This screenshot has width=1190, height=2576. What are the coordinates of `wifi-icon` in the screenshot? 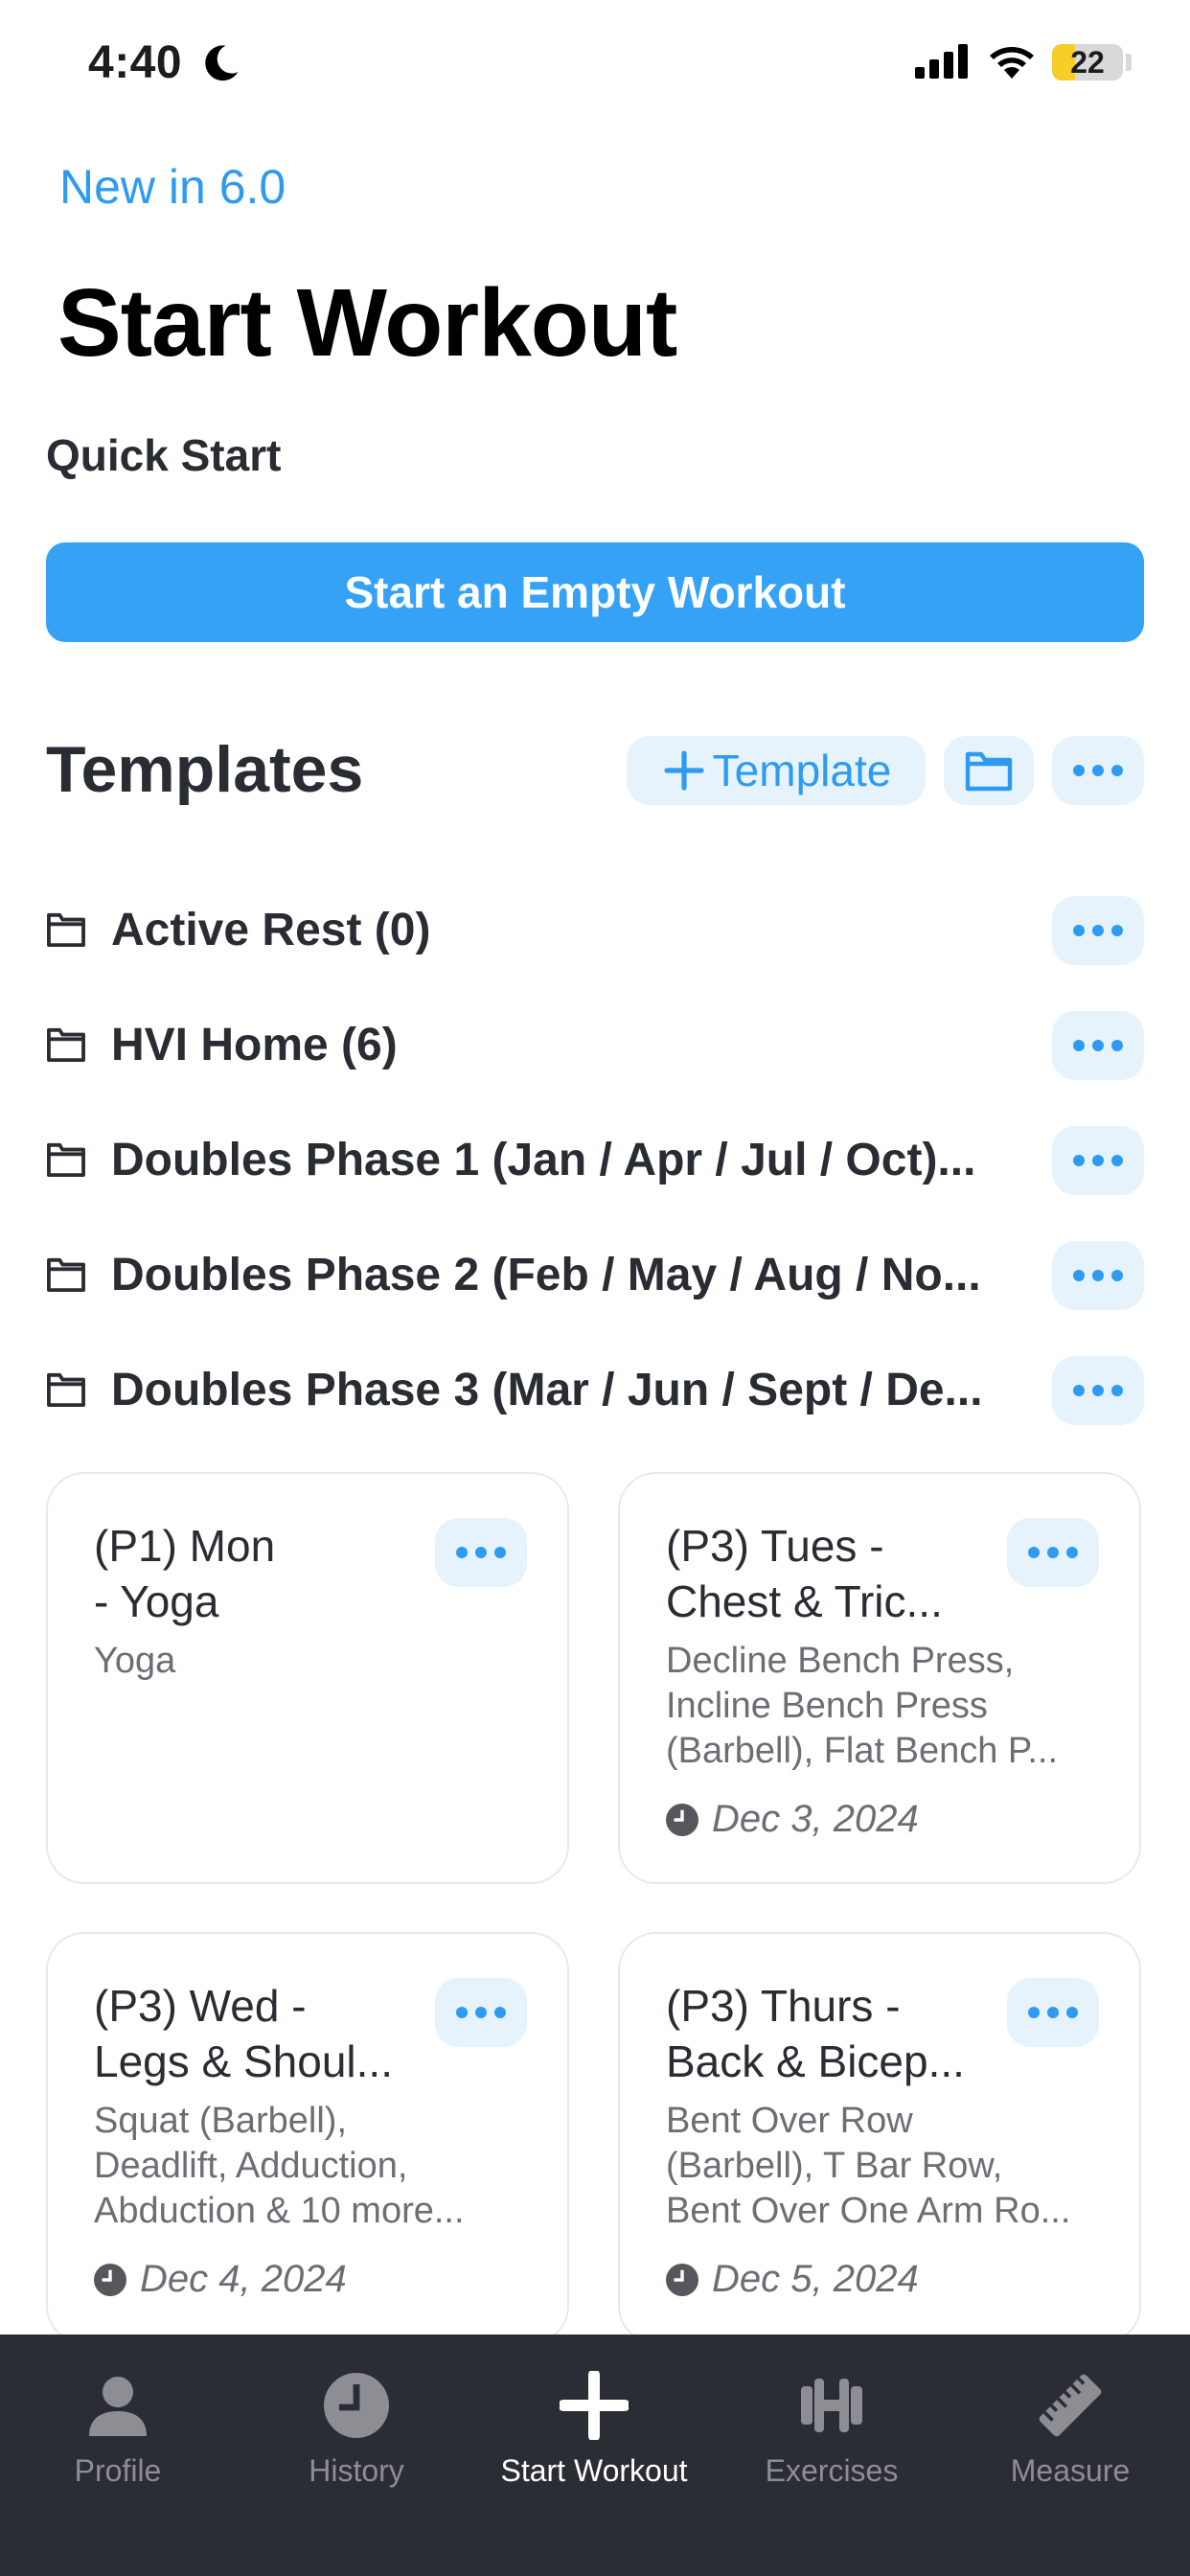 It's located at (1012, 63).